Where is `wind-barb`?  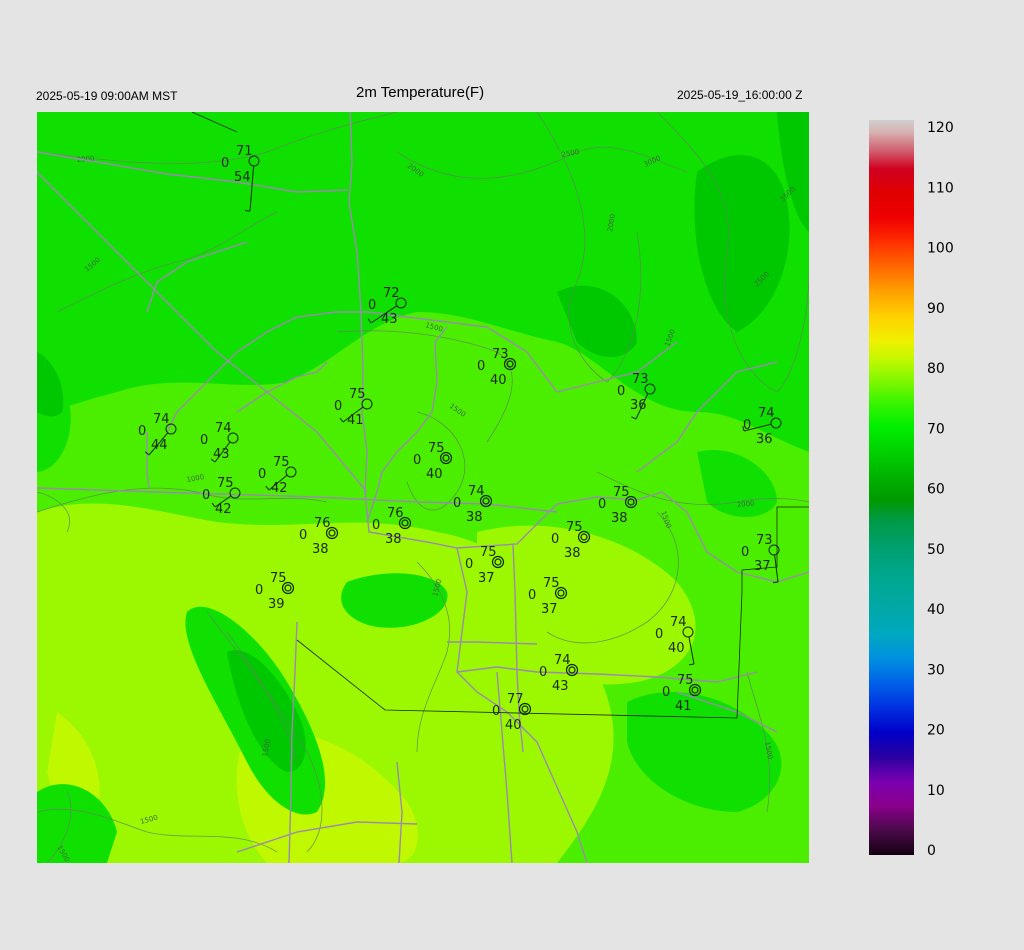
wind-barb is located at coordinates (775, 582).